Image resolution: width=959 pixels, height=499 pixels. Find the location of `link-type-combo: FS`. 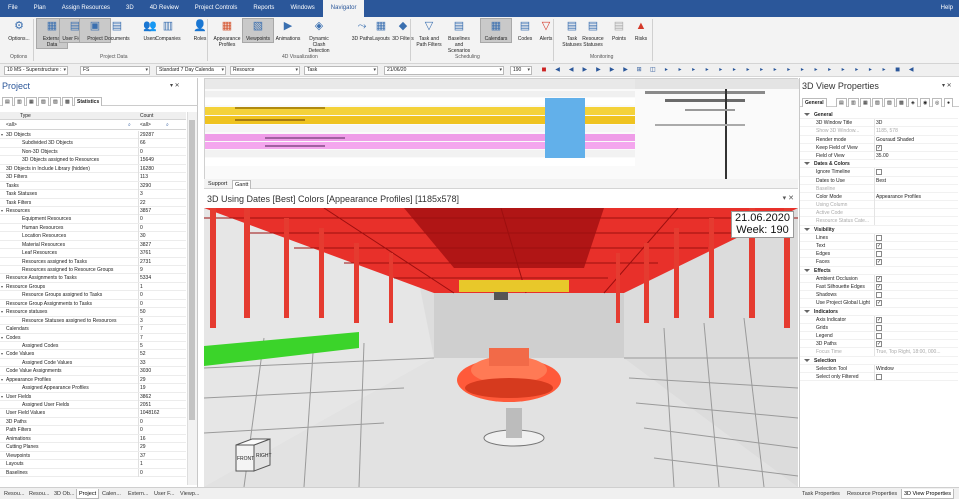

link-type-combo: FS is located at coordinates (115, 70).